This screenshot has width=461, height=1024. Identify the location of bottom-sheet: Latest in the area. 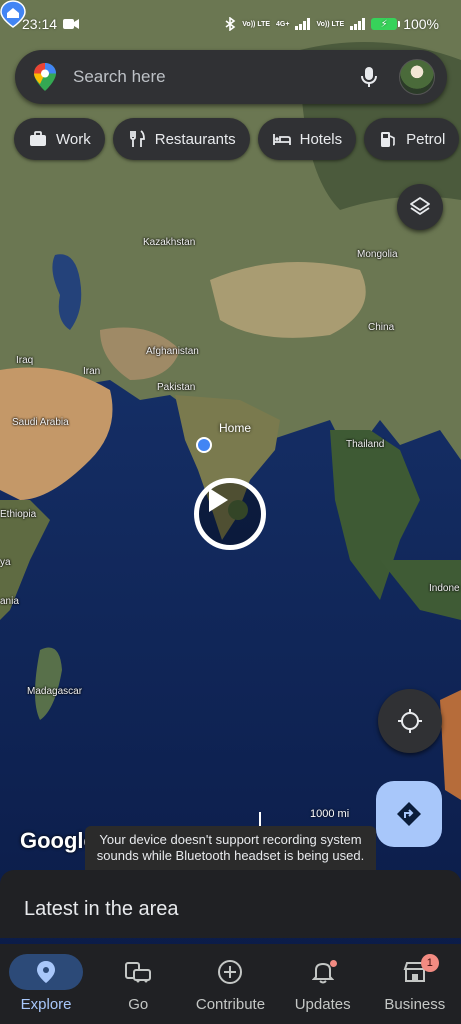
(230, 904).